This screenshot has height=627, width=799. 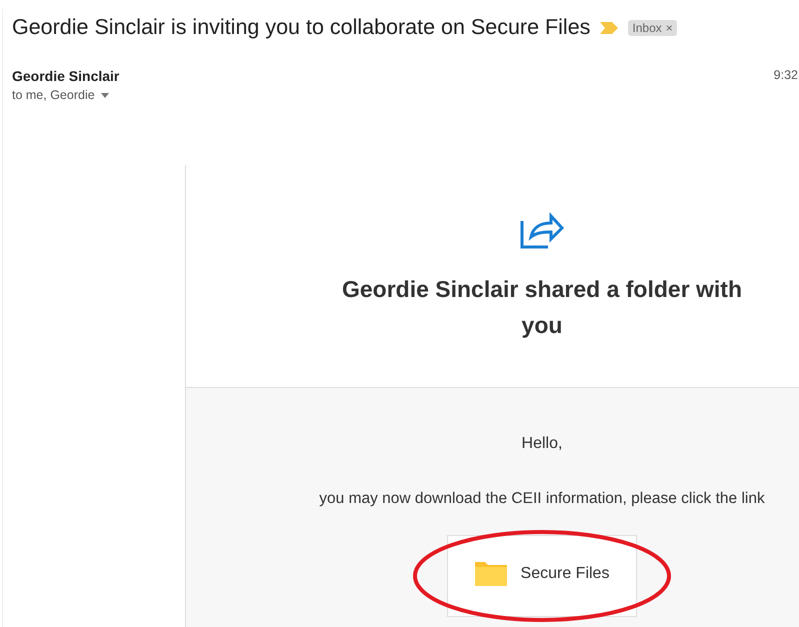 What do you see at coordinates (104, 95) in the screenshot?
I see `caret-icon` at bounding box center [104, 95].